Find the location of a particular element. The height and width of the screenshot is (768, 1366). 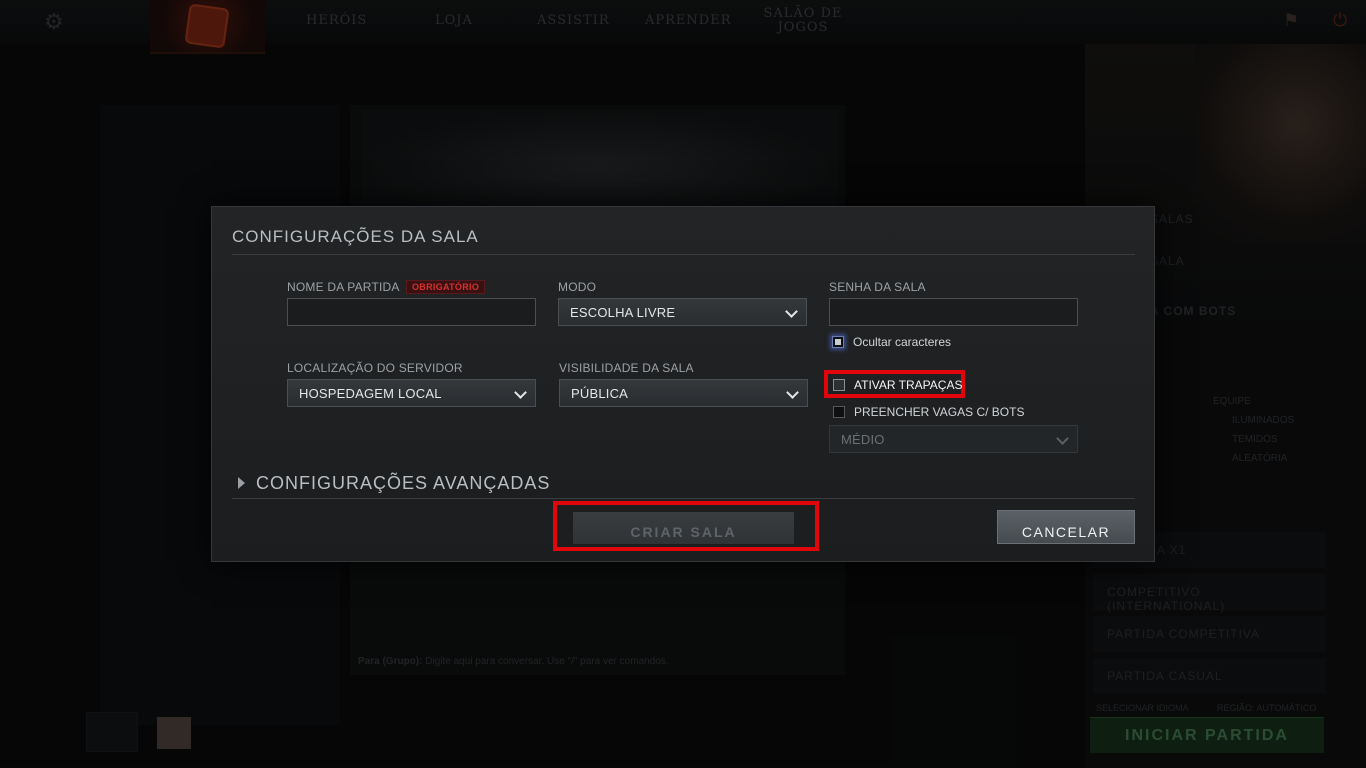

cheats-checkbox-row: ATIVAR TRAPAÇAS is located at coordinates (898, 386).